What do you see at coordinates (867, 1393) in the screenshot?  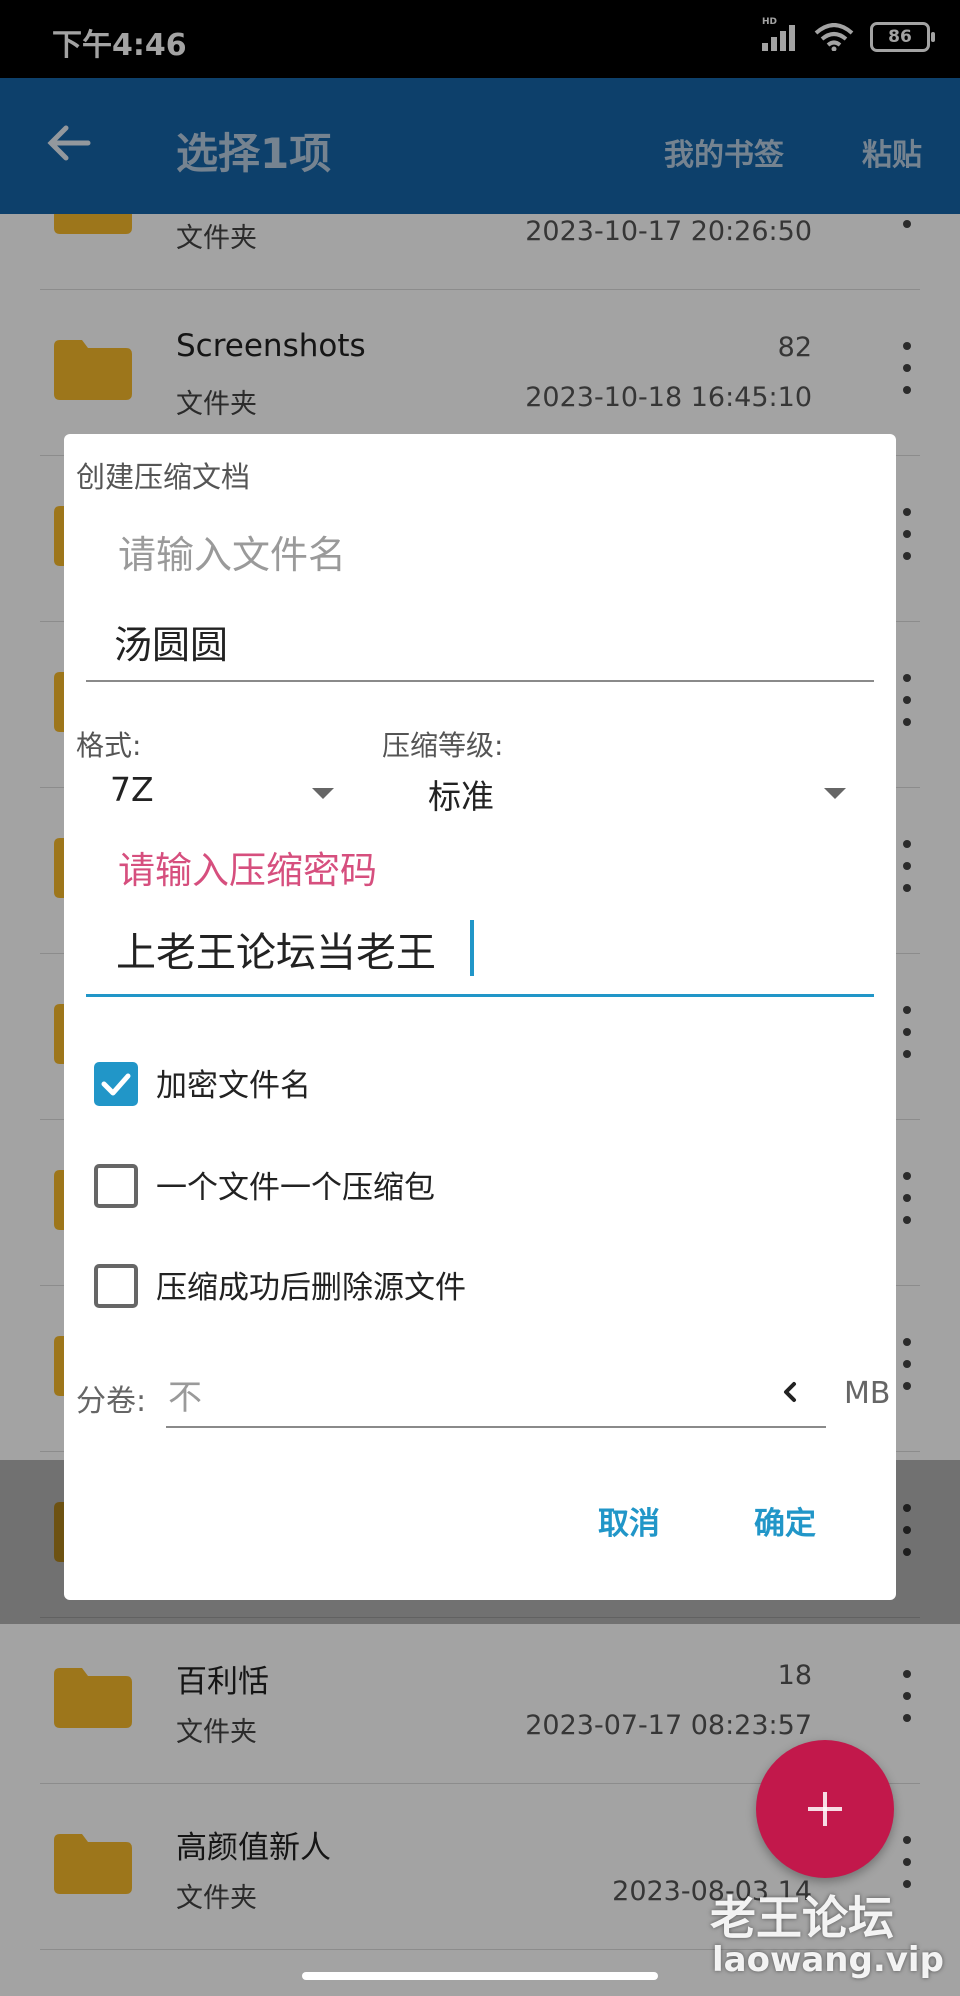 I see `split-unit: MB` at bounding box center [867, 1393].